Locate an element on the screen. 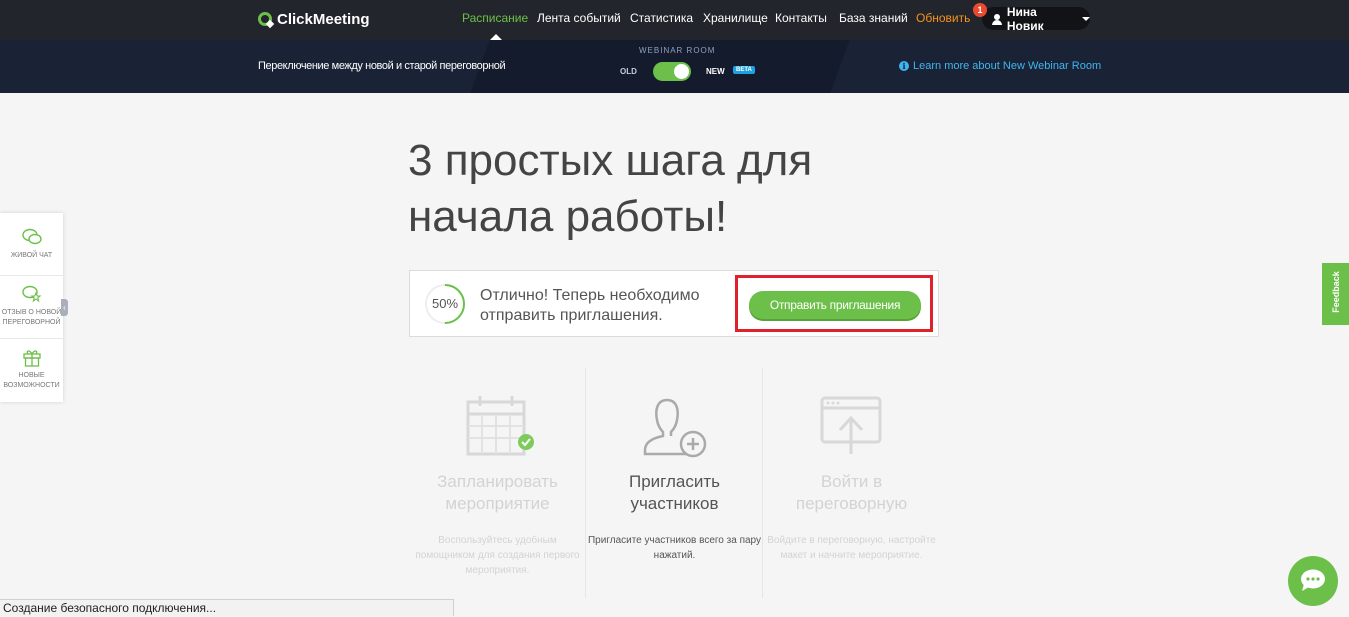 This screenshot has width=1349, height=617. side-widget-label: ЖИВОЙ ЧАТ is located at coordinates (31, 255).